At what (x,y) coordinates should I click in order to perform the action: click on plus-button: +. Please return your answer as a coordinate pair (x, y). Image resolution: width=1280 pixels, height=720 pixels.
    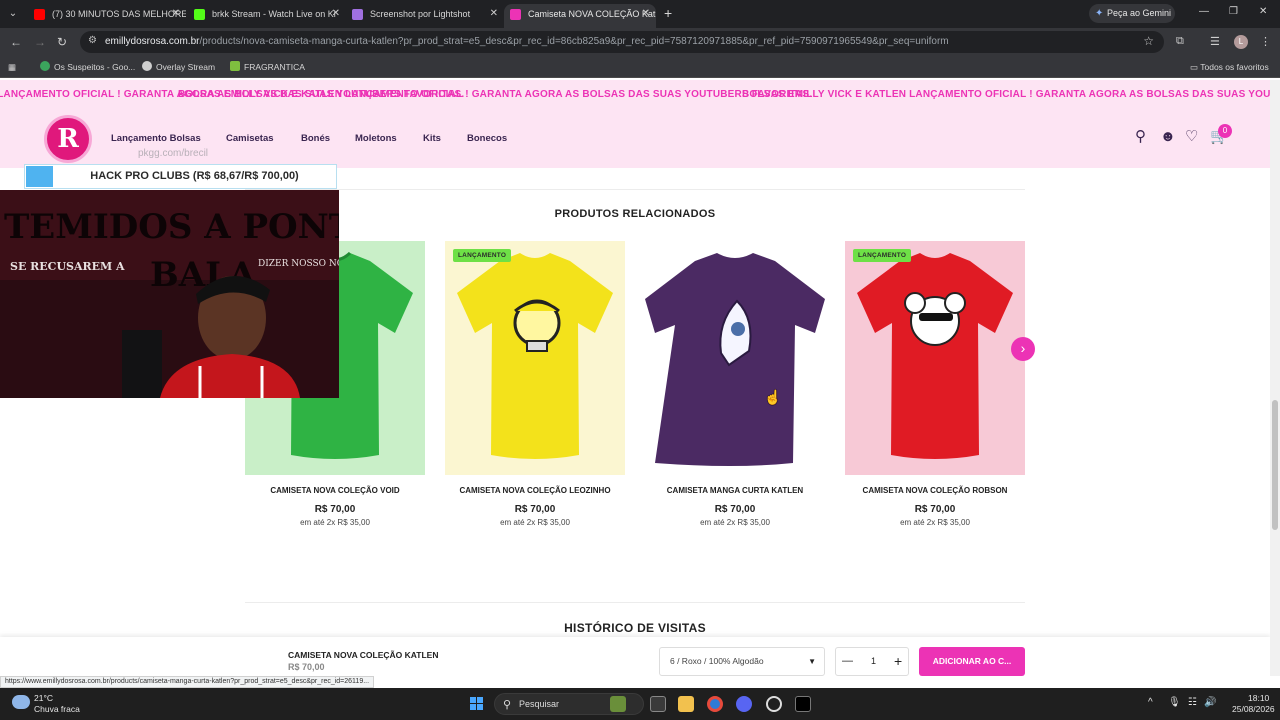
    Looking at the image, I should click on (898, 661).